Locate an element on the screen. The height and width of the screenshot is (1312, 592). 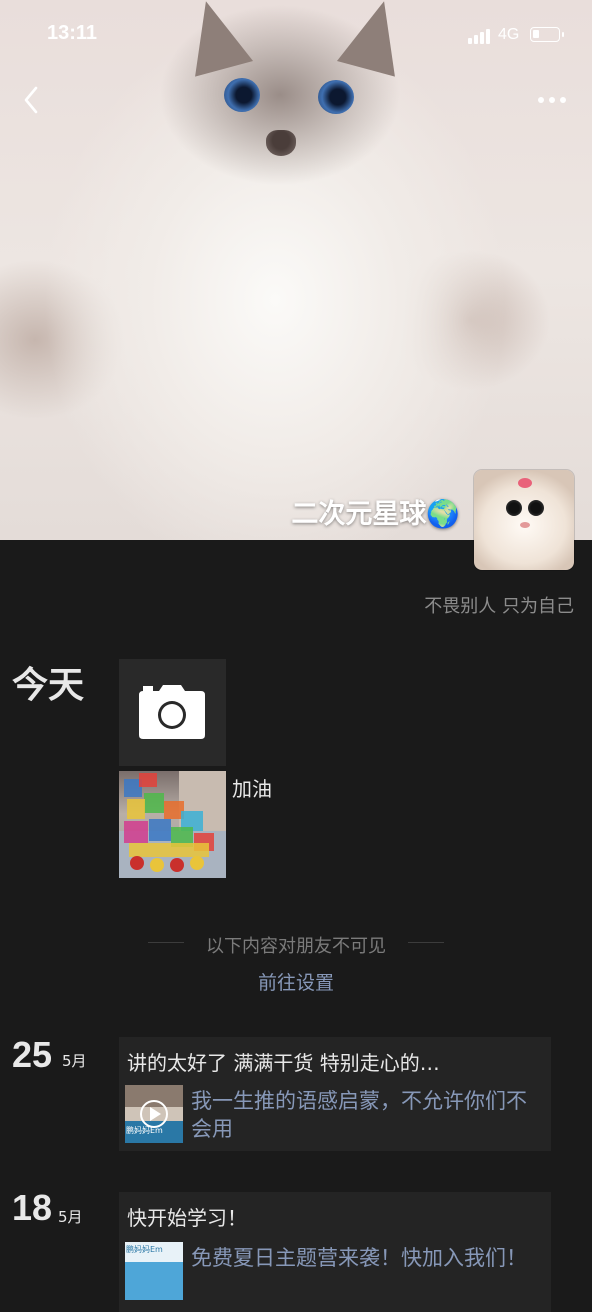
back-button is located at coordinates (33, 100).